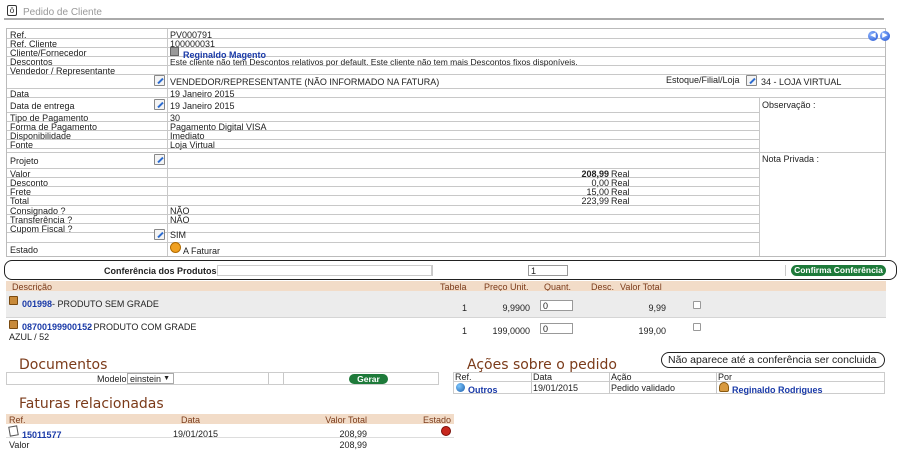 The height and width of the screenshot is (463, 900). I want to click on fonte-label: Fonte, so click(22, 145).